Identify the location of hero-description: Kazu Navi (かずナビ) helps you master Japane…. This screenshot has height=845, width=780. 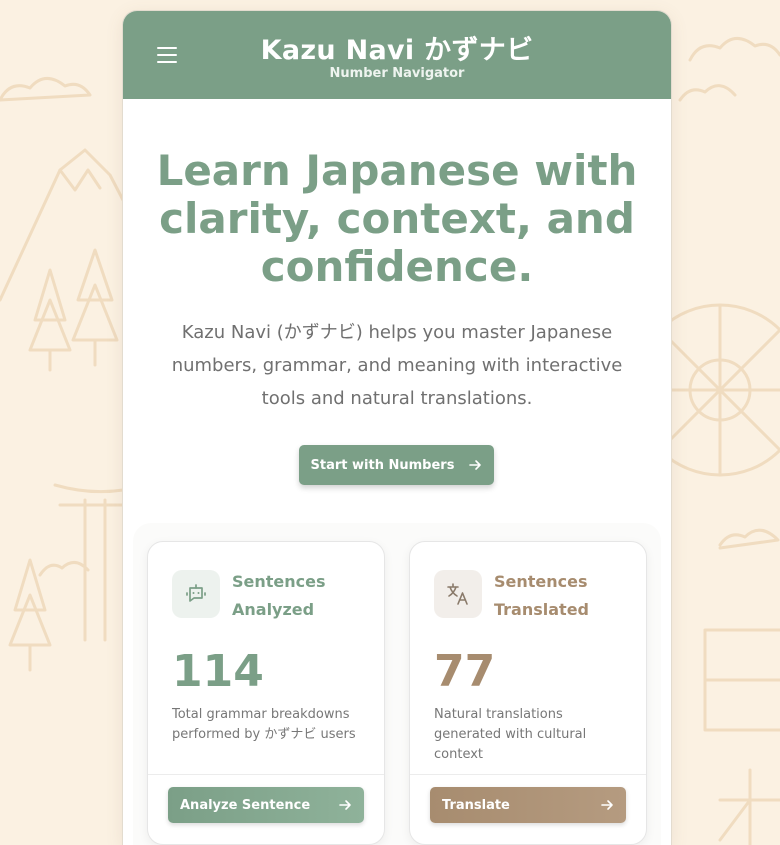
(397, 365).